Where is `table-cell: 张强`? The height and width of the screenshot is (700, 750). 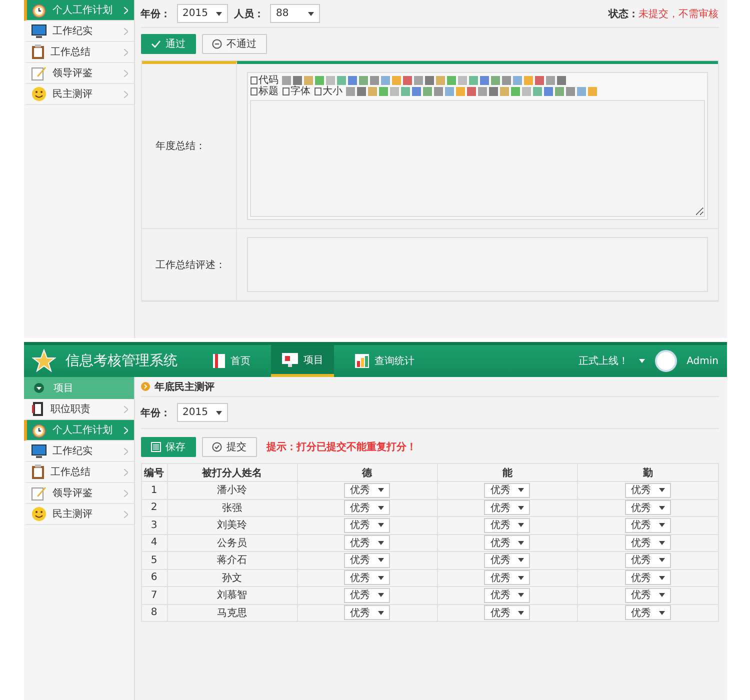
table-cell: 张强 is located at coordinates (232, 507).